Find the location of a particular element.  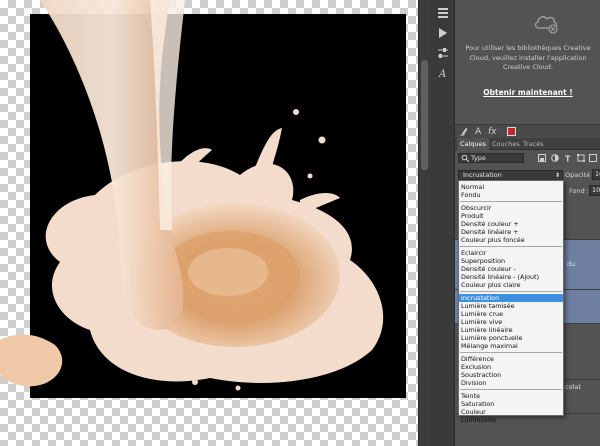

blend-mode-option: Exclusion is located at coordinates (511, 367).